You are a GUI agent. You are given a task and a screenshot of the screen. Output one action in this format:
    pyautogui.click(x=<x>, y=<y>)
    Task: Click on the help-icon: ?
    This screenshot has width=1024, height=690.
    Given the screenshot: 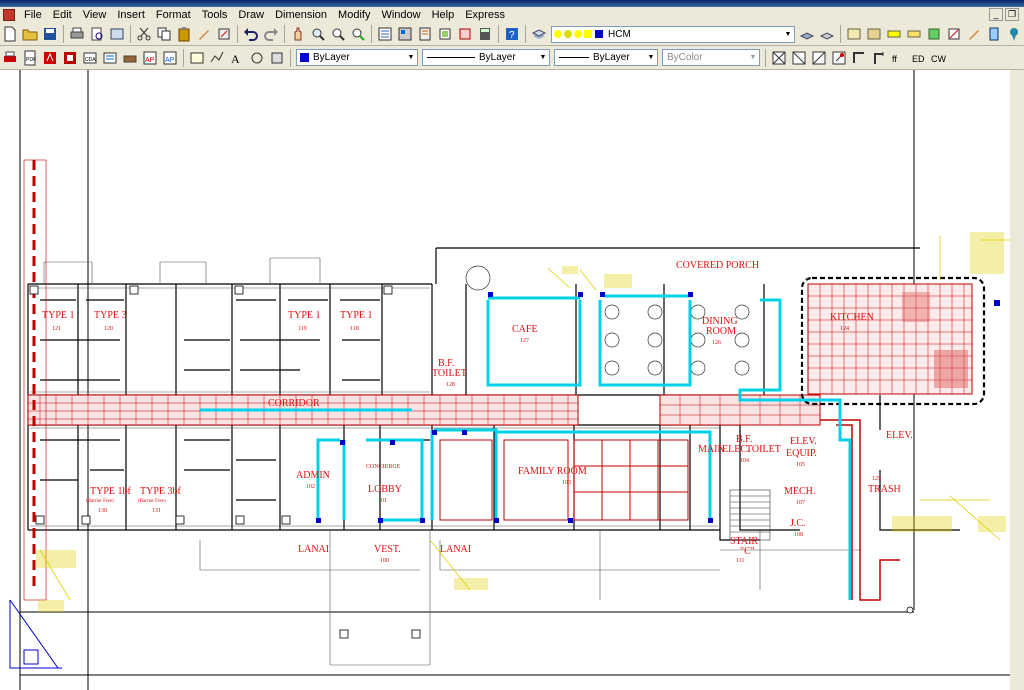 What is the action you would take?
    pyautogui.click(x=512, y=34)
    